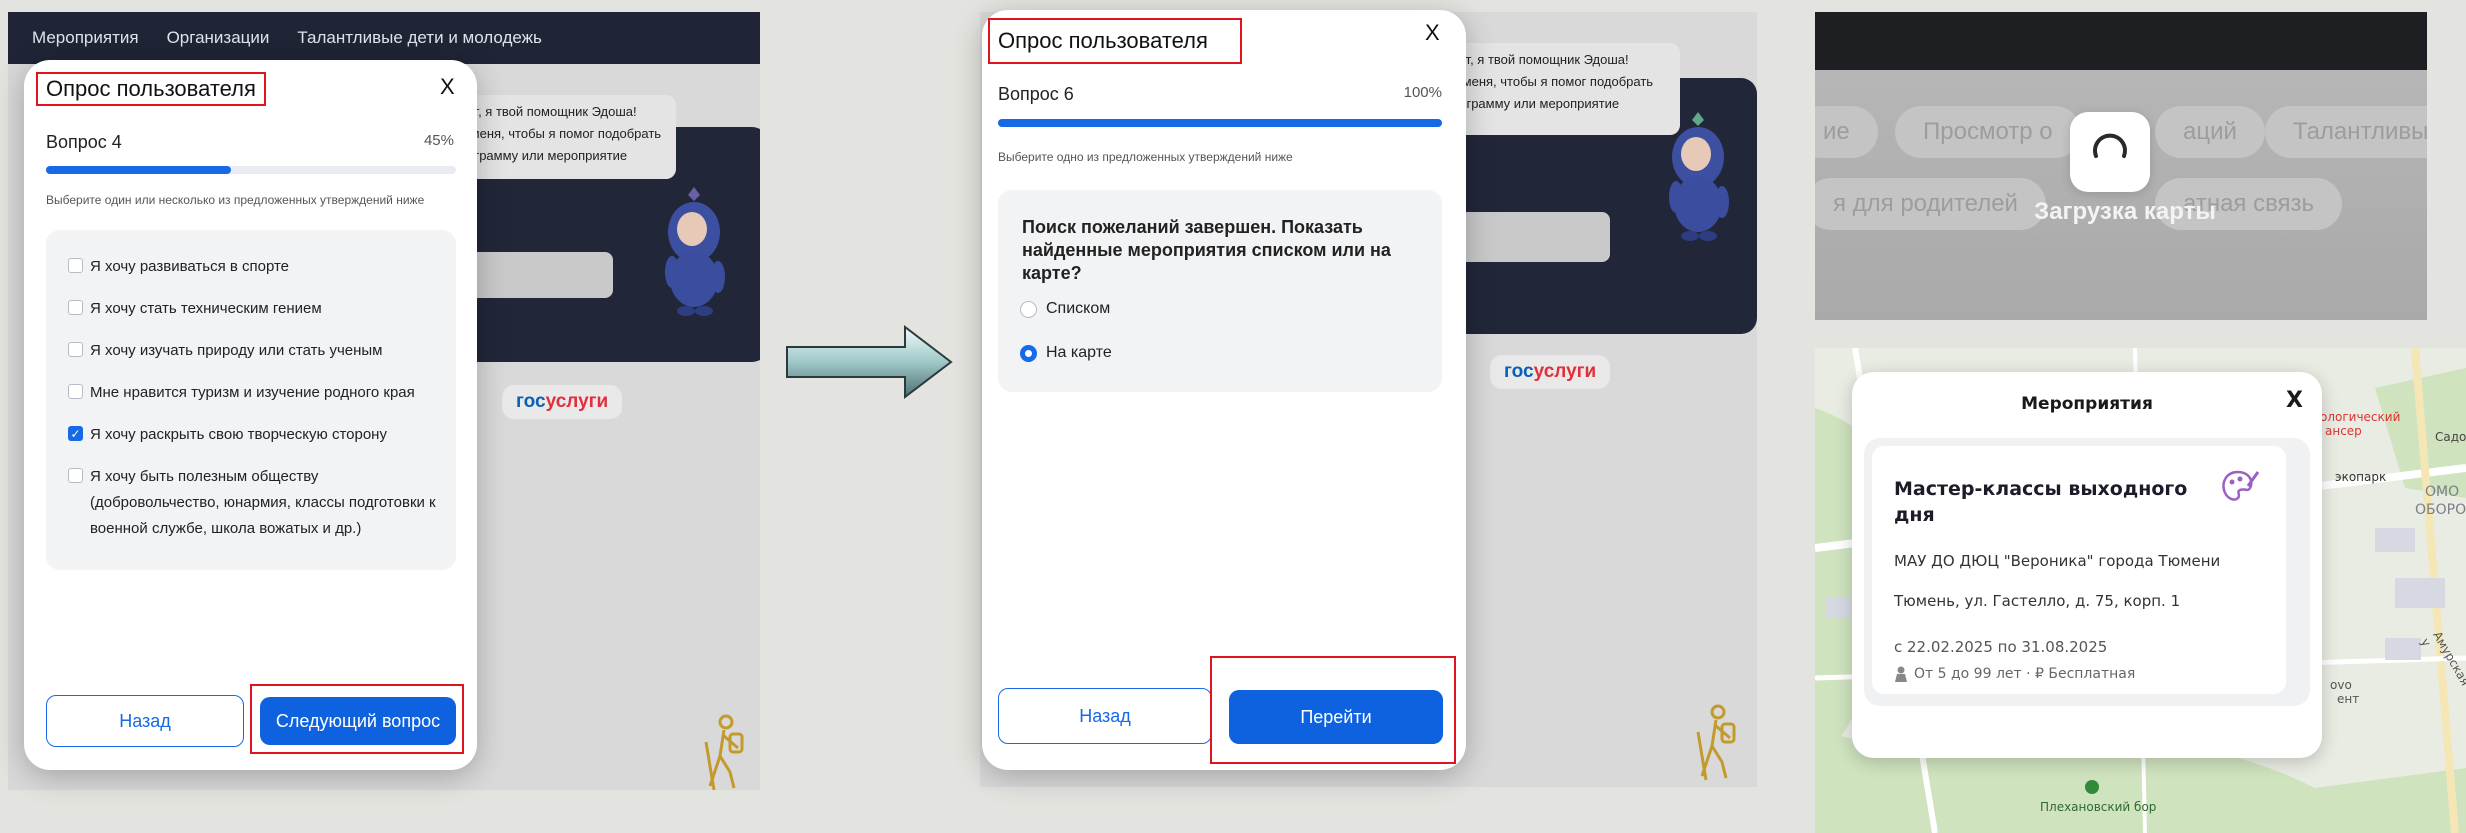  I want to click on event-title-line: Мастер-классы выходного, so click(2041, 489).